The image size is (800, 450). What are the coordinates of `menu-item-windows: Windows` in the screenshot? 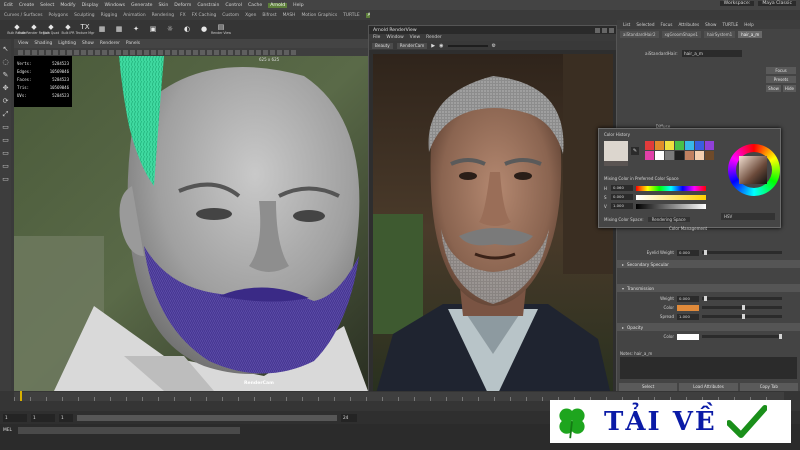 It's located at (115, 5).